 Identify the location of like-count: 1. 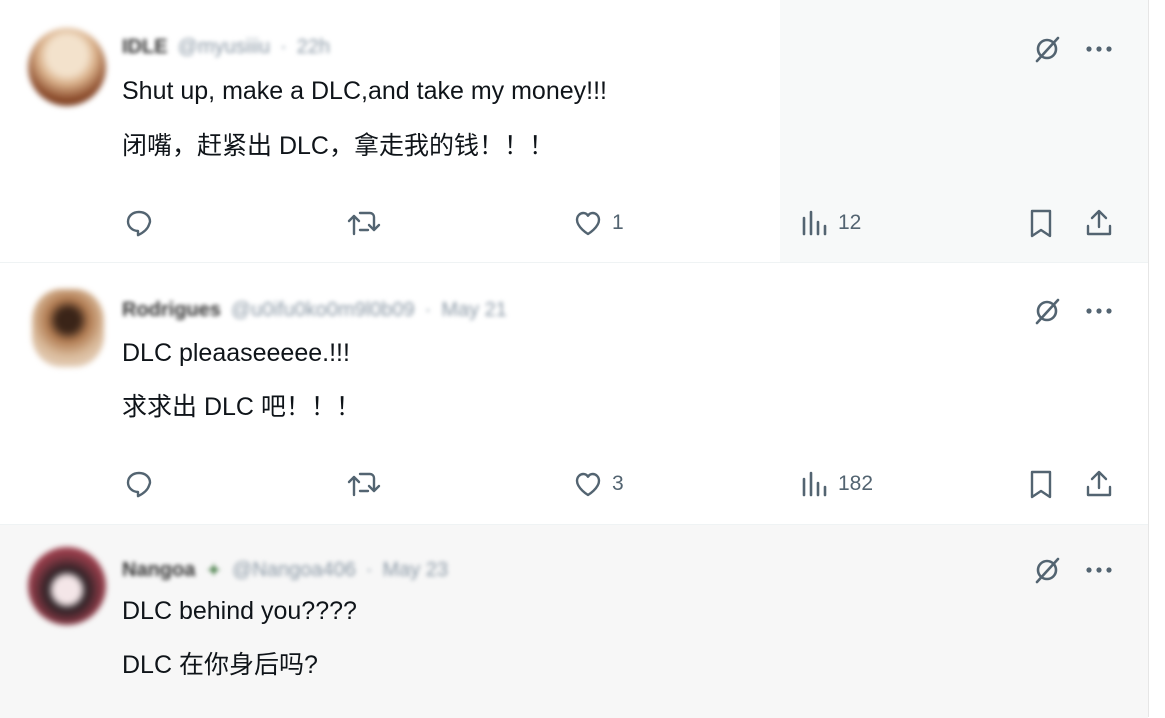
(618, 222).